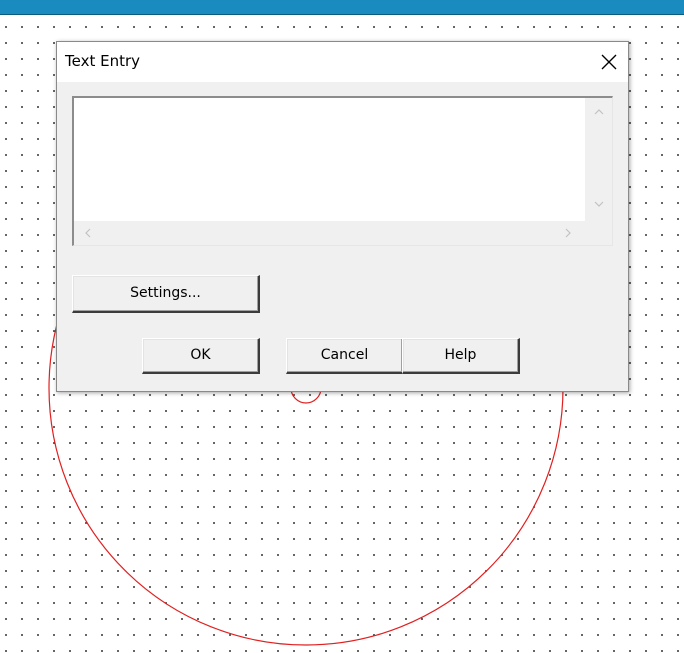 The height and width of the screenshot is (653, 684). Describe the element at coordinates (598, 233) in the screenshot. I see `scrollbar-corner` at that location.